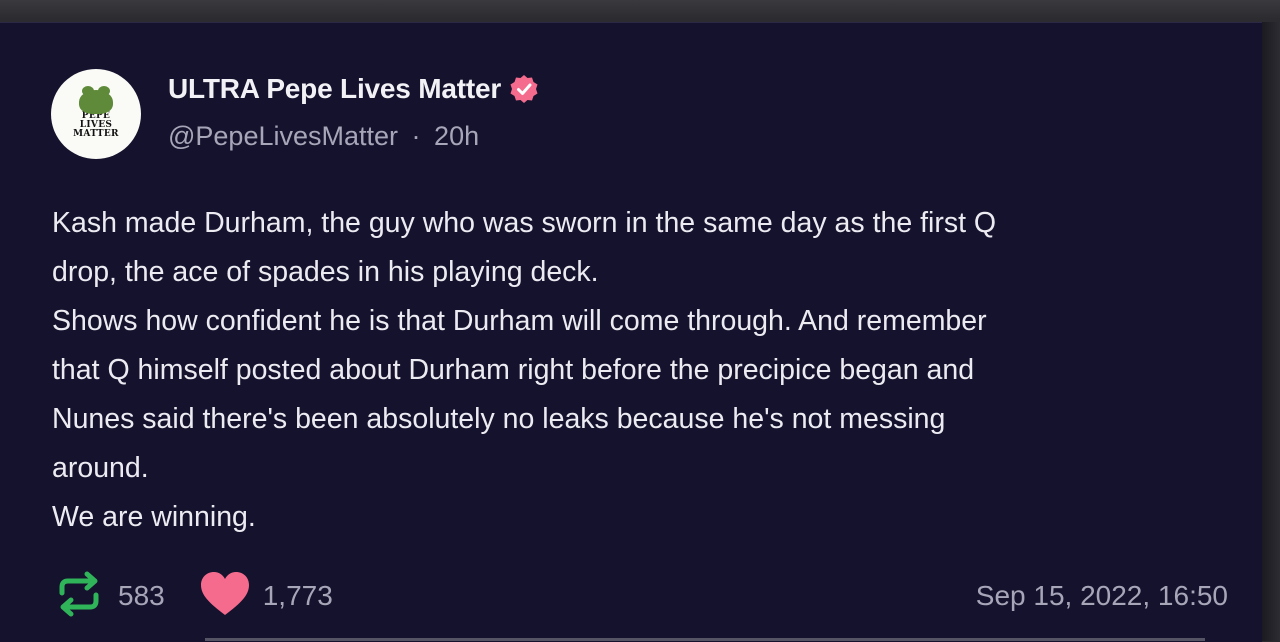 This screenshot has width=1280, height=642. Describe the element at coordinates (141, 596) in the screenshot. I see `repost-count: 583` at that location.